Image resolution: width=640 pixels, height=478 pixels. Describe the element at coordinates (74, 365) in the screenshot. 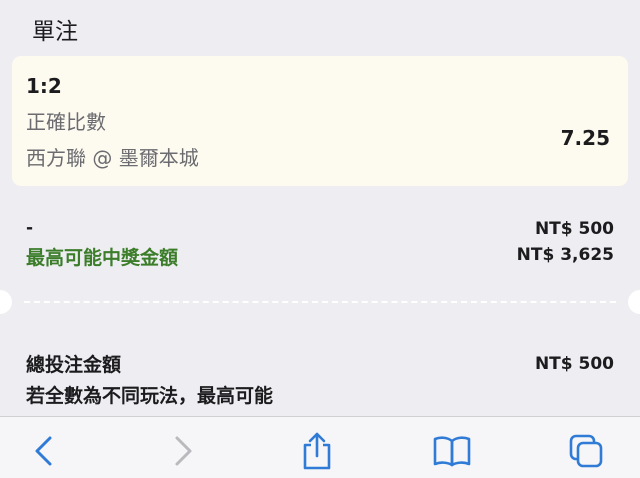

I see `total-stake-label: 總投注金額` at that location.